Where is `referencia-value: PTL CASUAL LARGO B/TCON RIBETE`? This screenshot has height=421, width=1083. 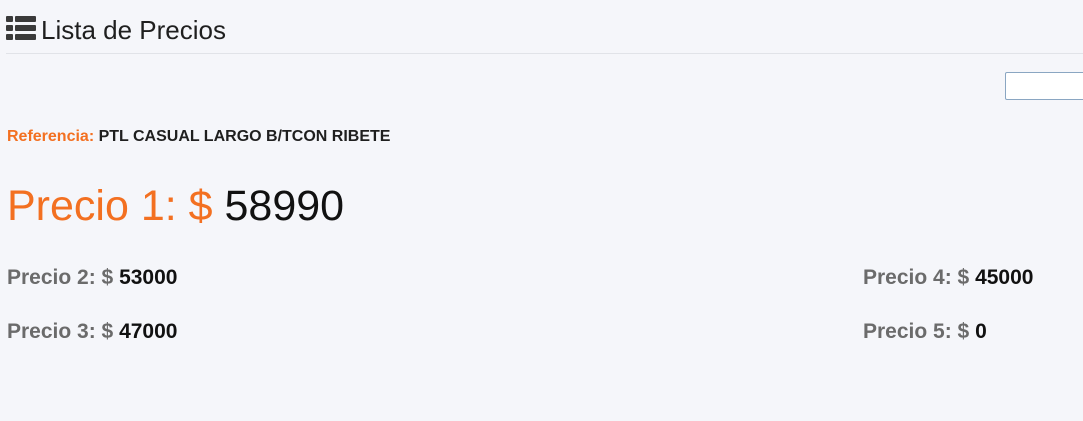
referencia-value: PTL CASUAL LARGO B/TCON RIBETE is located at coordinates (244, 136).